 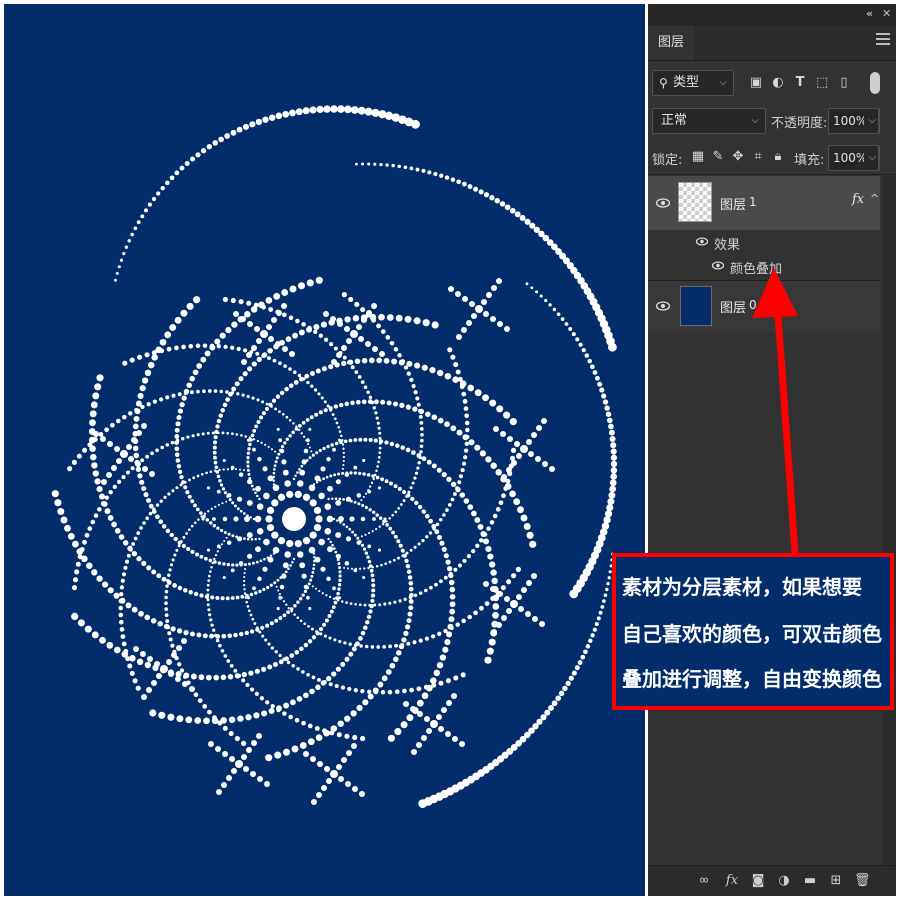 What do you see at coordinates (764, 306) in the screenshot?
I see `layer-row-0: 图层 0` at bounding box center [764, 306].